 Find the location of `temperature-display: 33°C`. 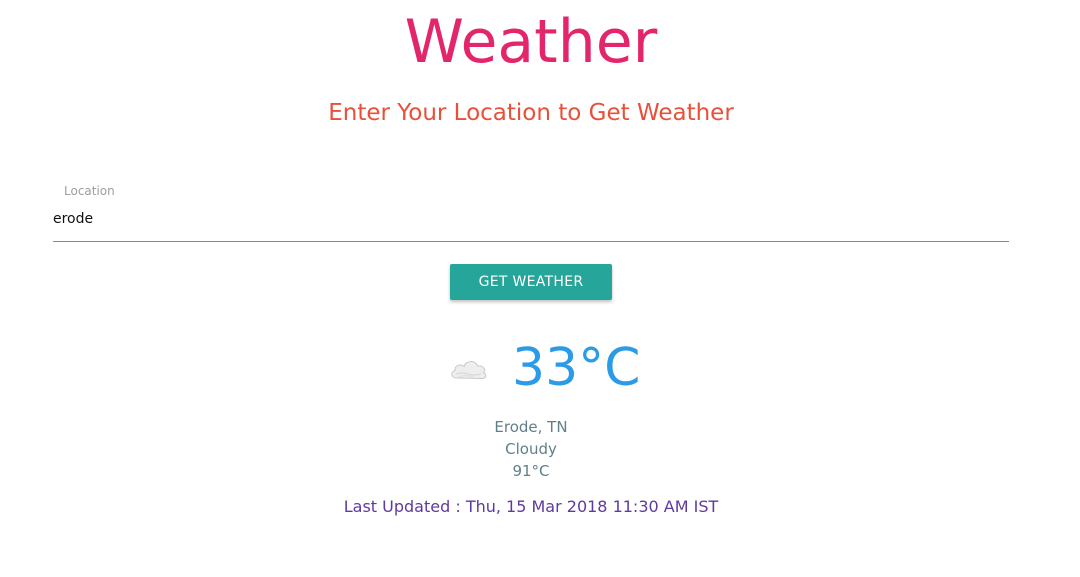

temperature-display: 33°C is located at coordinates (576, 368).